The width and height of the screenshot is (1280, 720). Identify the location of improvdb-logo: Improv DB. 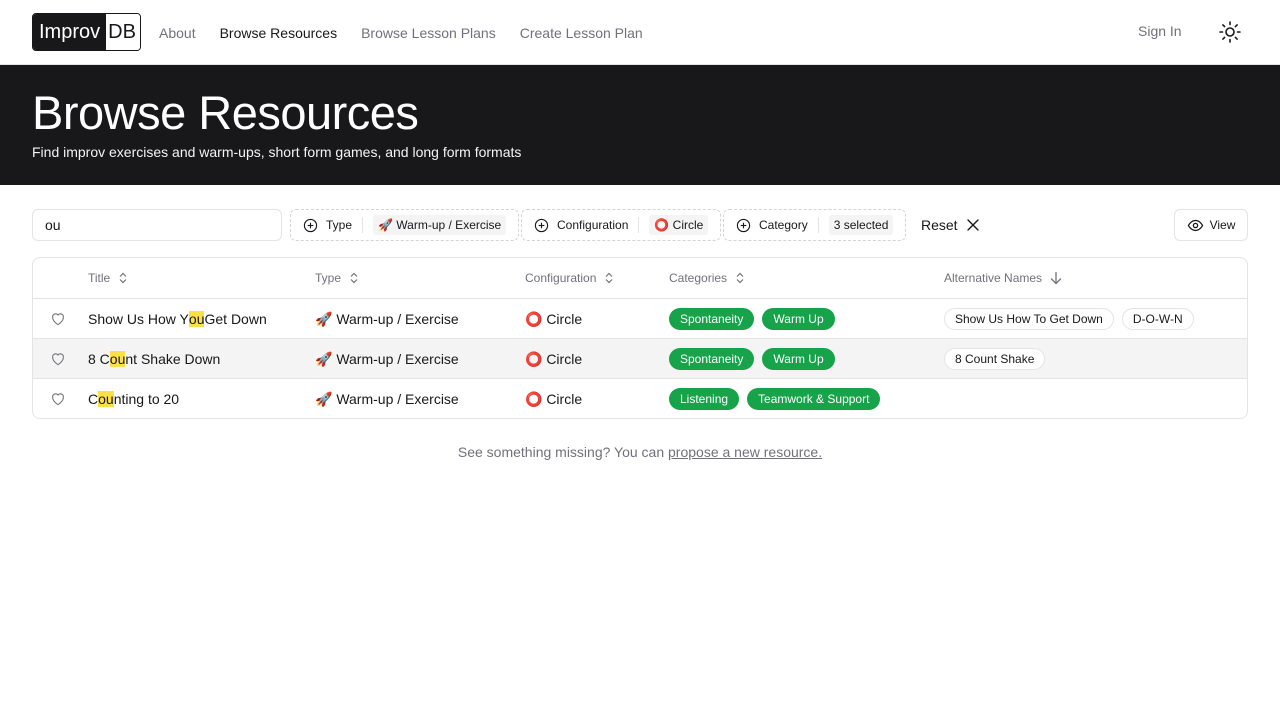
(86, 32).